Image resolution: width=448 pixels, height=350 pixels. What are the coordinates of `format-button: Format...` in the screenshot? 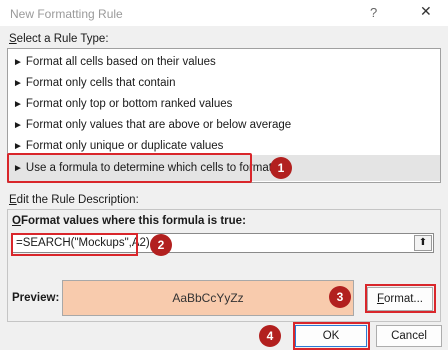 It's located at (400, 299).